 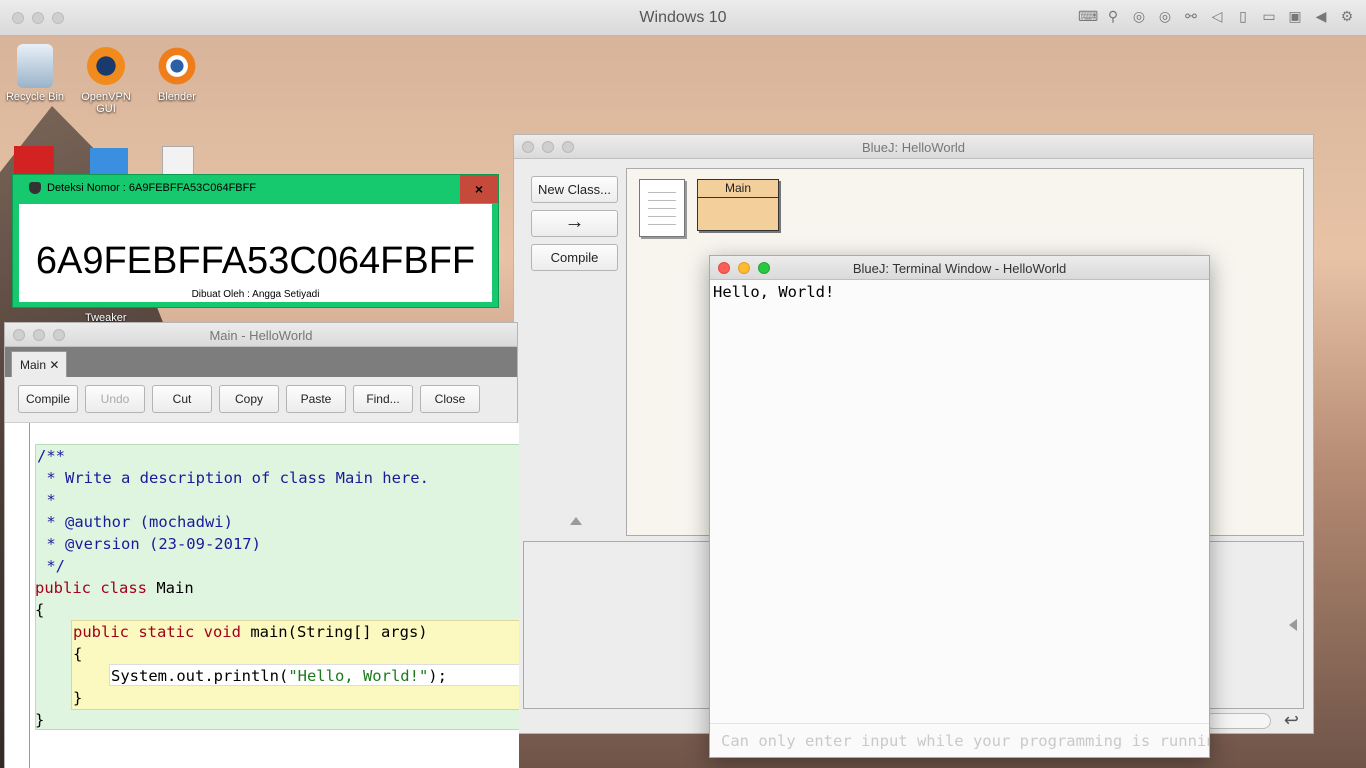 I want to click on copy-button: Copy, so click(x=249, y=399).